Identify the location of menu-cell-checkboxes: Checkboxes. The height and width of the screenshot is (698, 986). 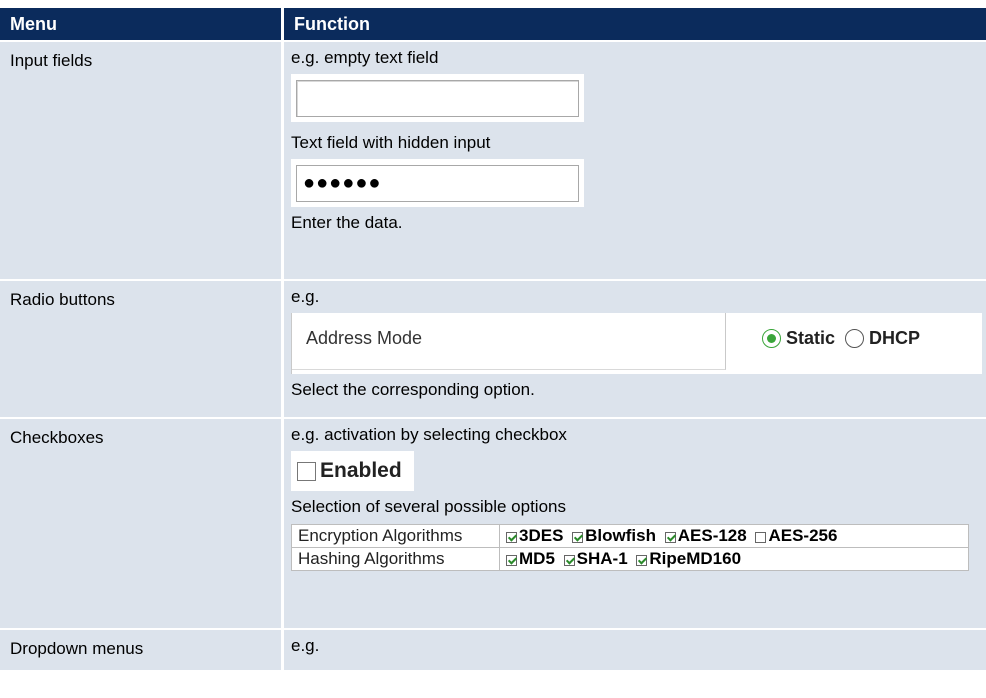
(140, 523).